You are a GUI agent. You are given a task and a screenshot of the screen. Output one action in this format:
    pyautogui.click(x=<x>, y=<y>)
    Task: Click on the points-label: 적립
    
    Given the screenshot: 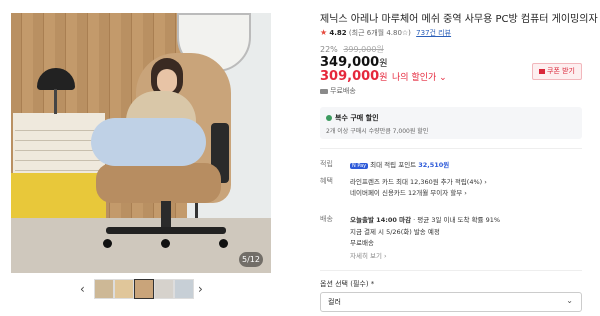 What is the action you would take?
    pyautogui.click(x=326, y=164)
    